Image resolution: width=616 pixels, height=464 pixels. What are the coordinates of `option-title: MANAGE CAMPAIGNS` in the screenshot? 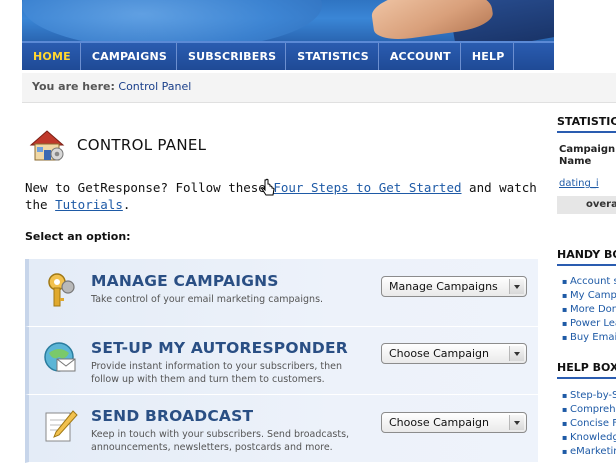 It's located at (185, 281).